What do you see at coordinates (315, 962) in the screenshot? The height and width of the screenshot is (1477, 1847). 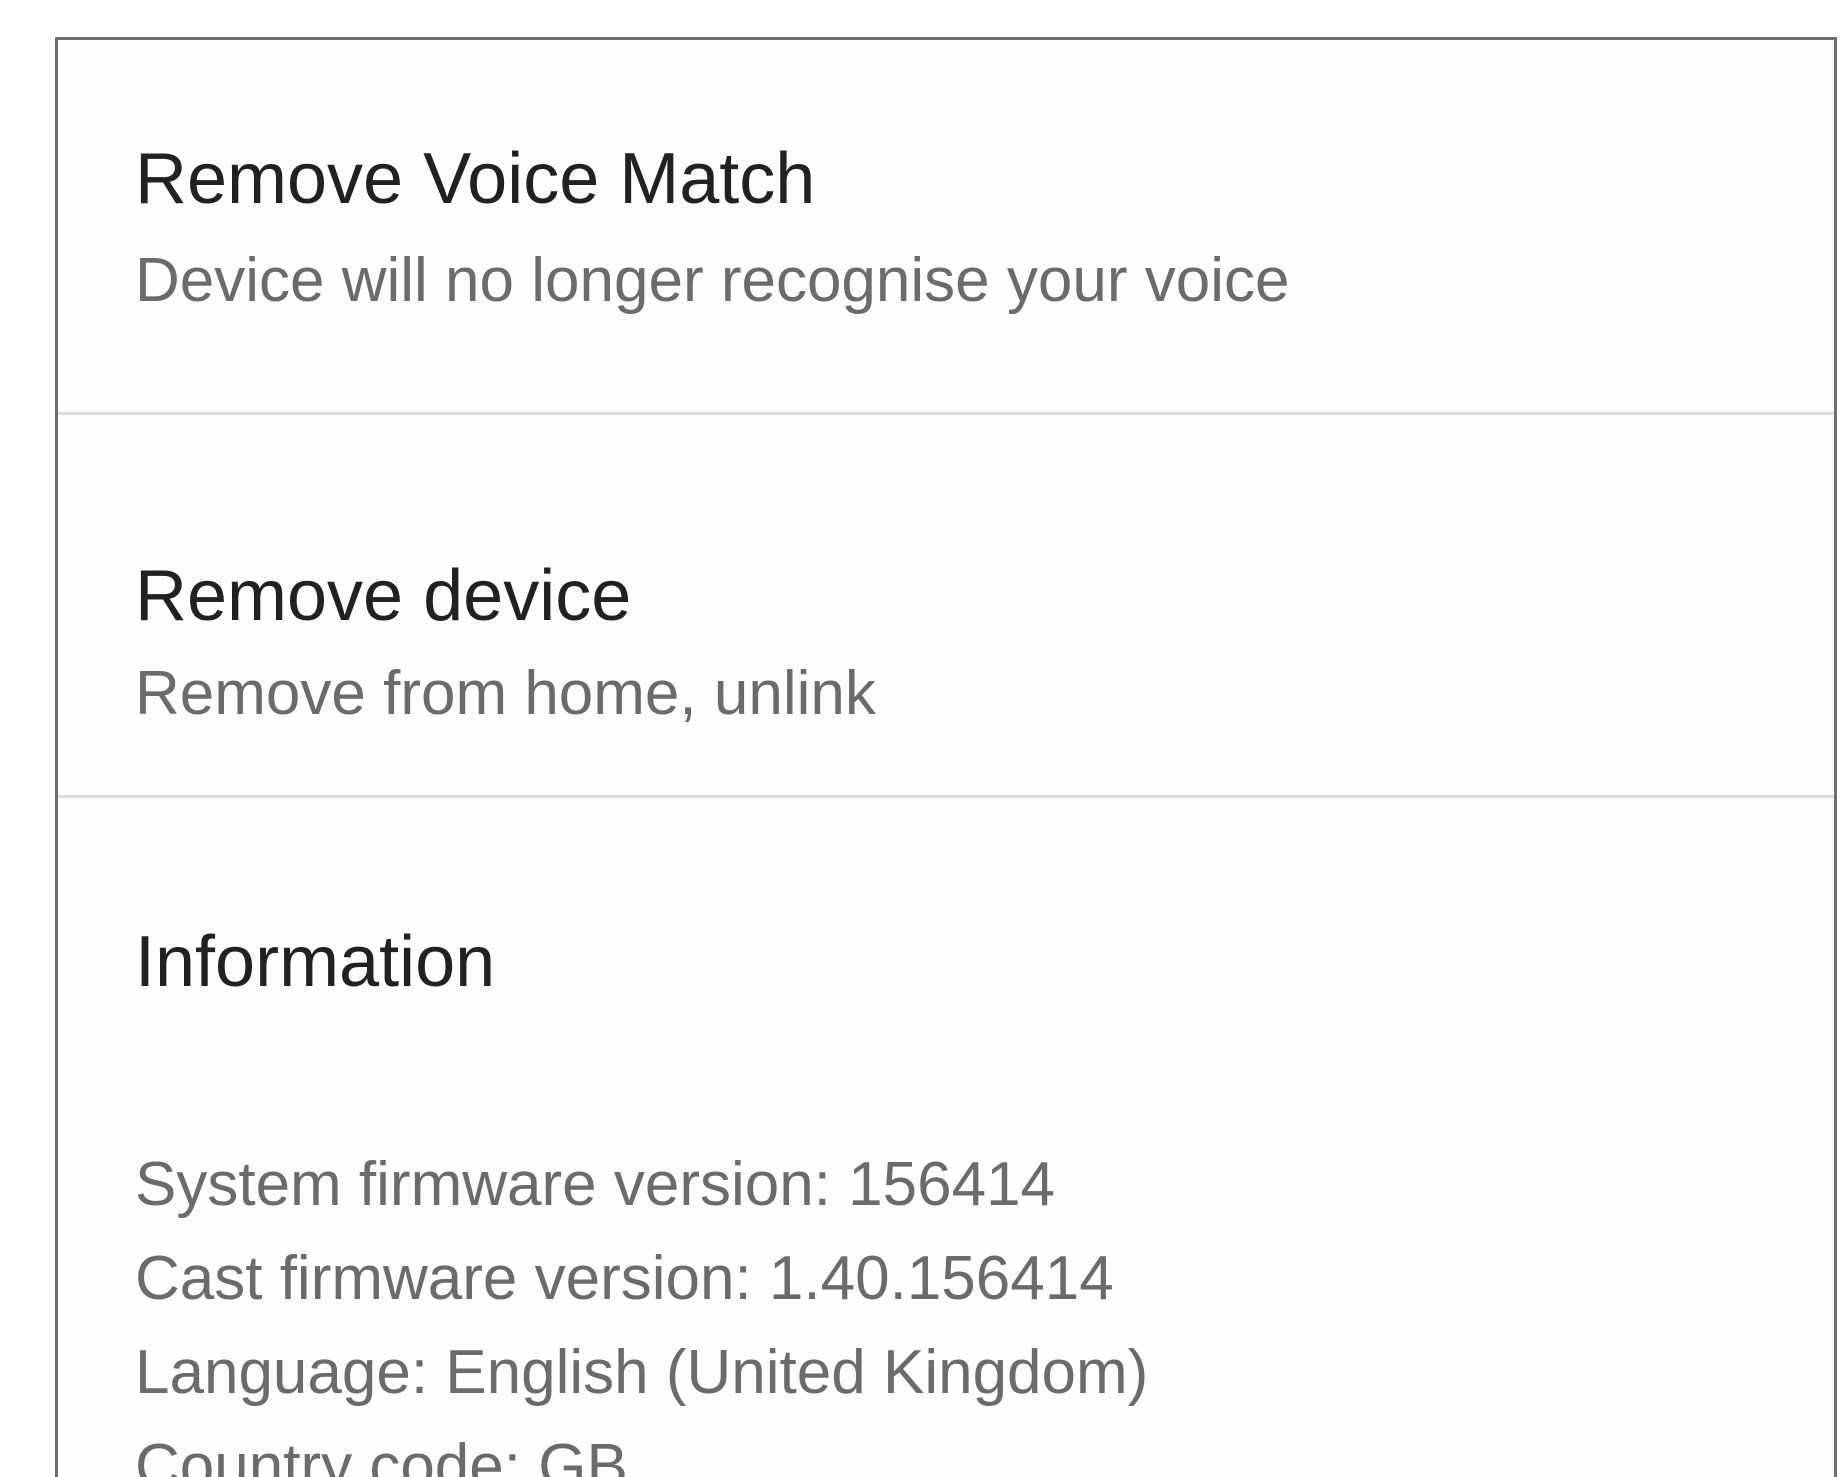 I see `information-heading: Information` at bounding box center [315, 962].